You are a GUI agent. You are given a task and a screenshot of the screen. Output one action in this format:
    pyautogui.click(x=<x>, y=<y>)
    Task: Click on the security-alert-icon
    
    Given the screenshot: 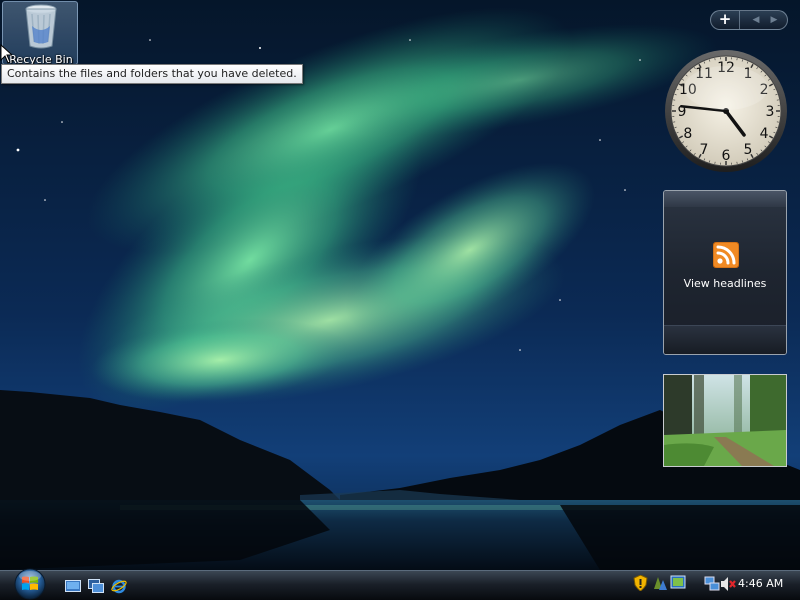 What is the action you would take?
    pyautogui.click(x=640, y=583)
    